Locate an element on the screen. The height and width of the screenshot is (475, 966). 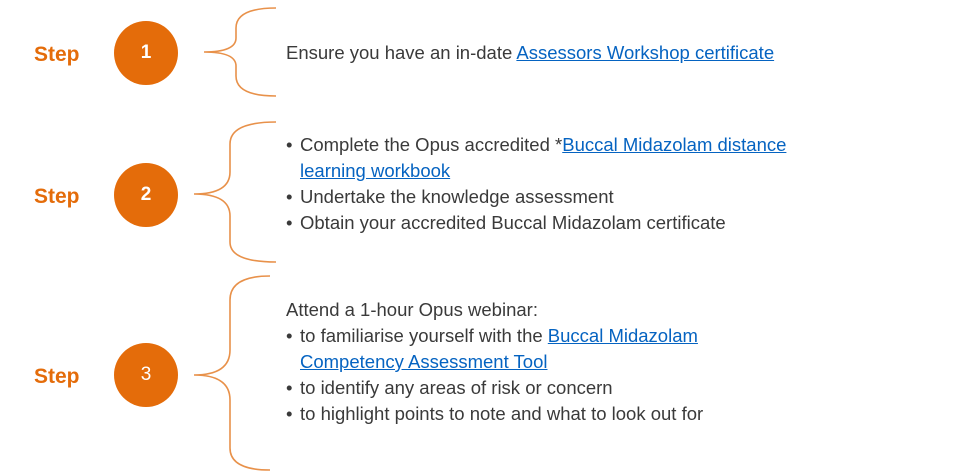
step-2-bullet-1-text: Complete the Opus accredited * is located at coordinates (431, 144).